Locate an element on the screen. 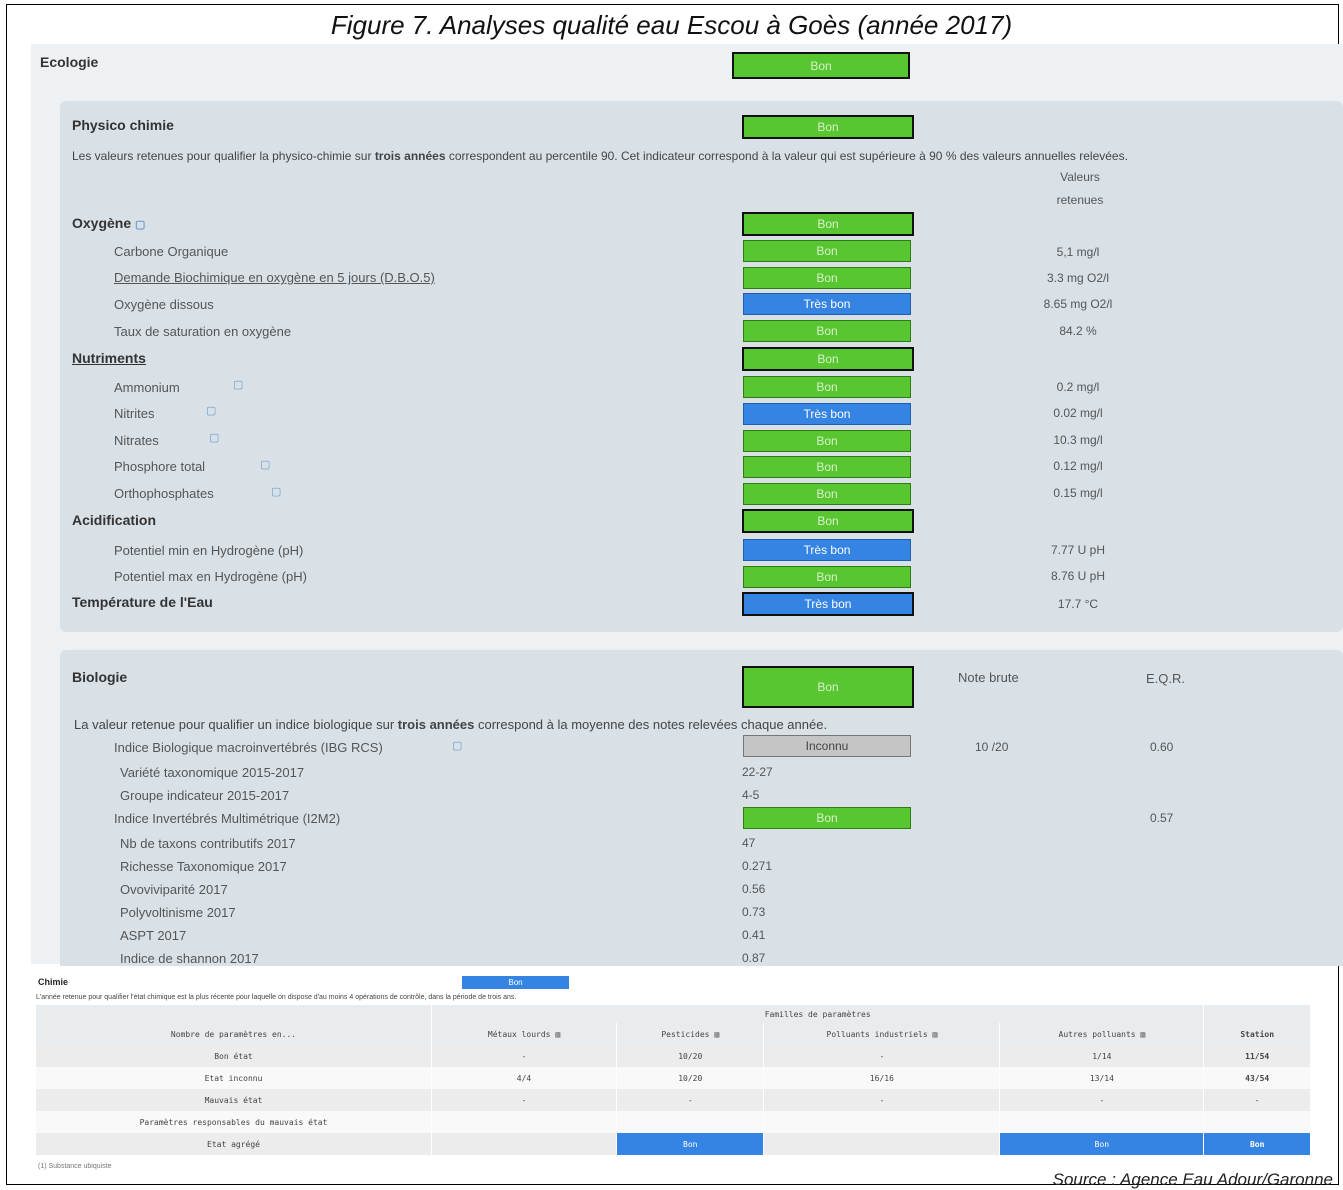 The image size is (1343, 1190). biologie-title: Biologie is located at coordinates (100, 677).